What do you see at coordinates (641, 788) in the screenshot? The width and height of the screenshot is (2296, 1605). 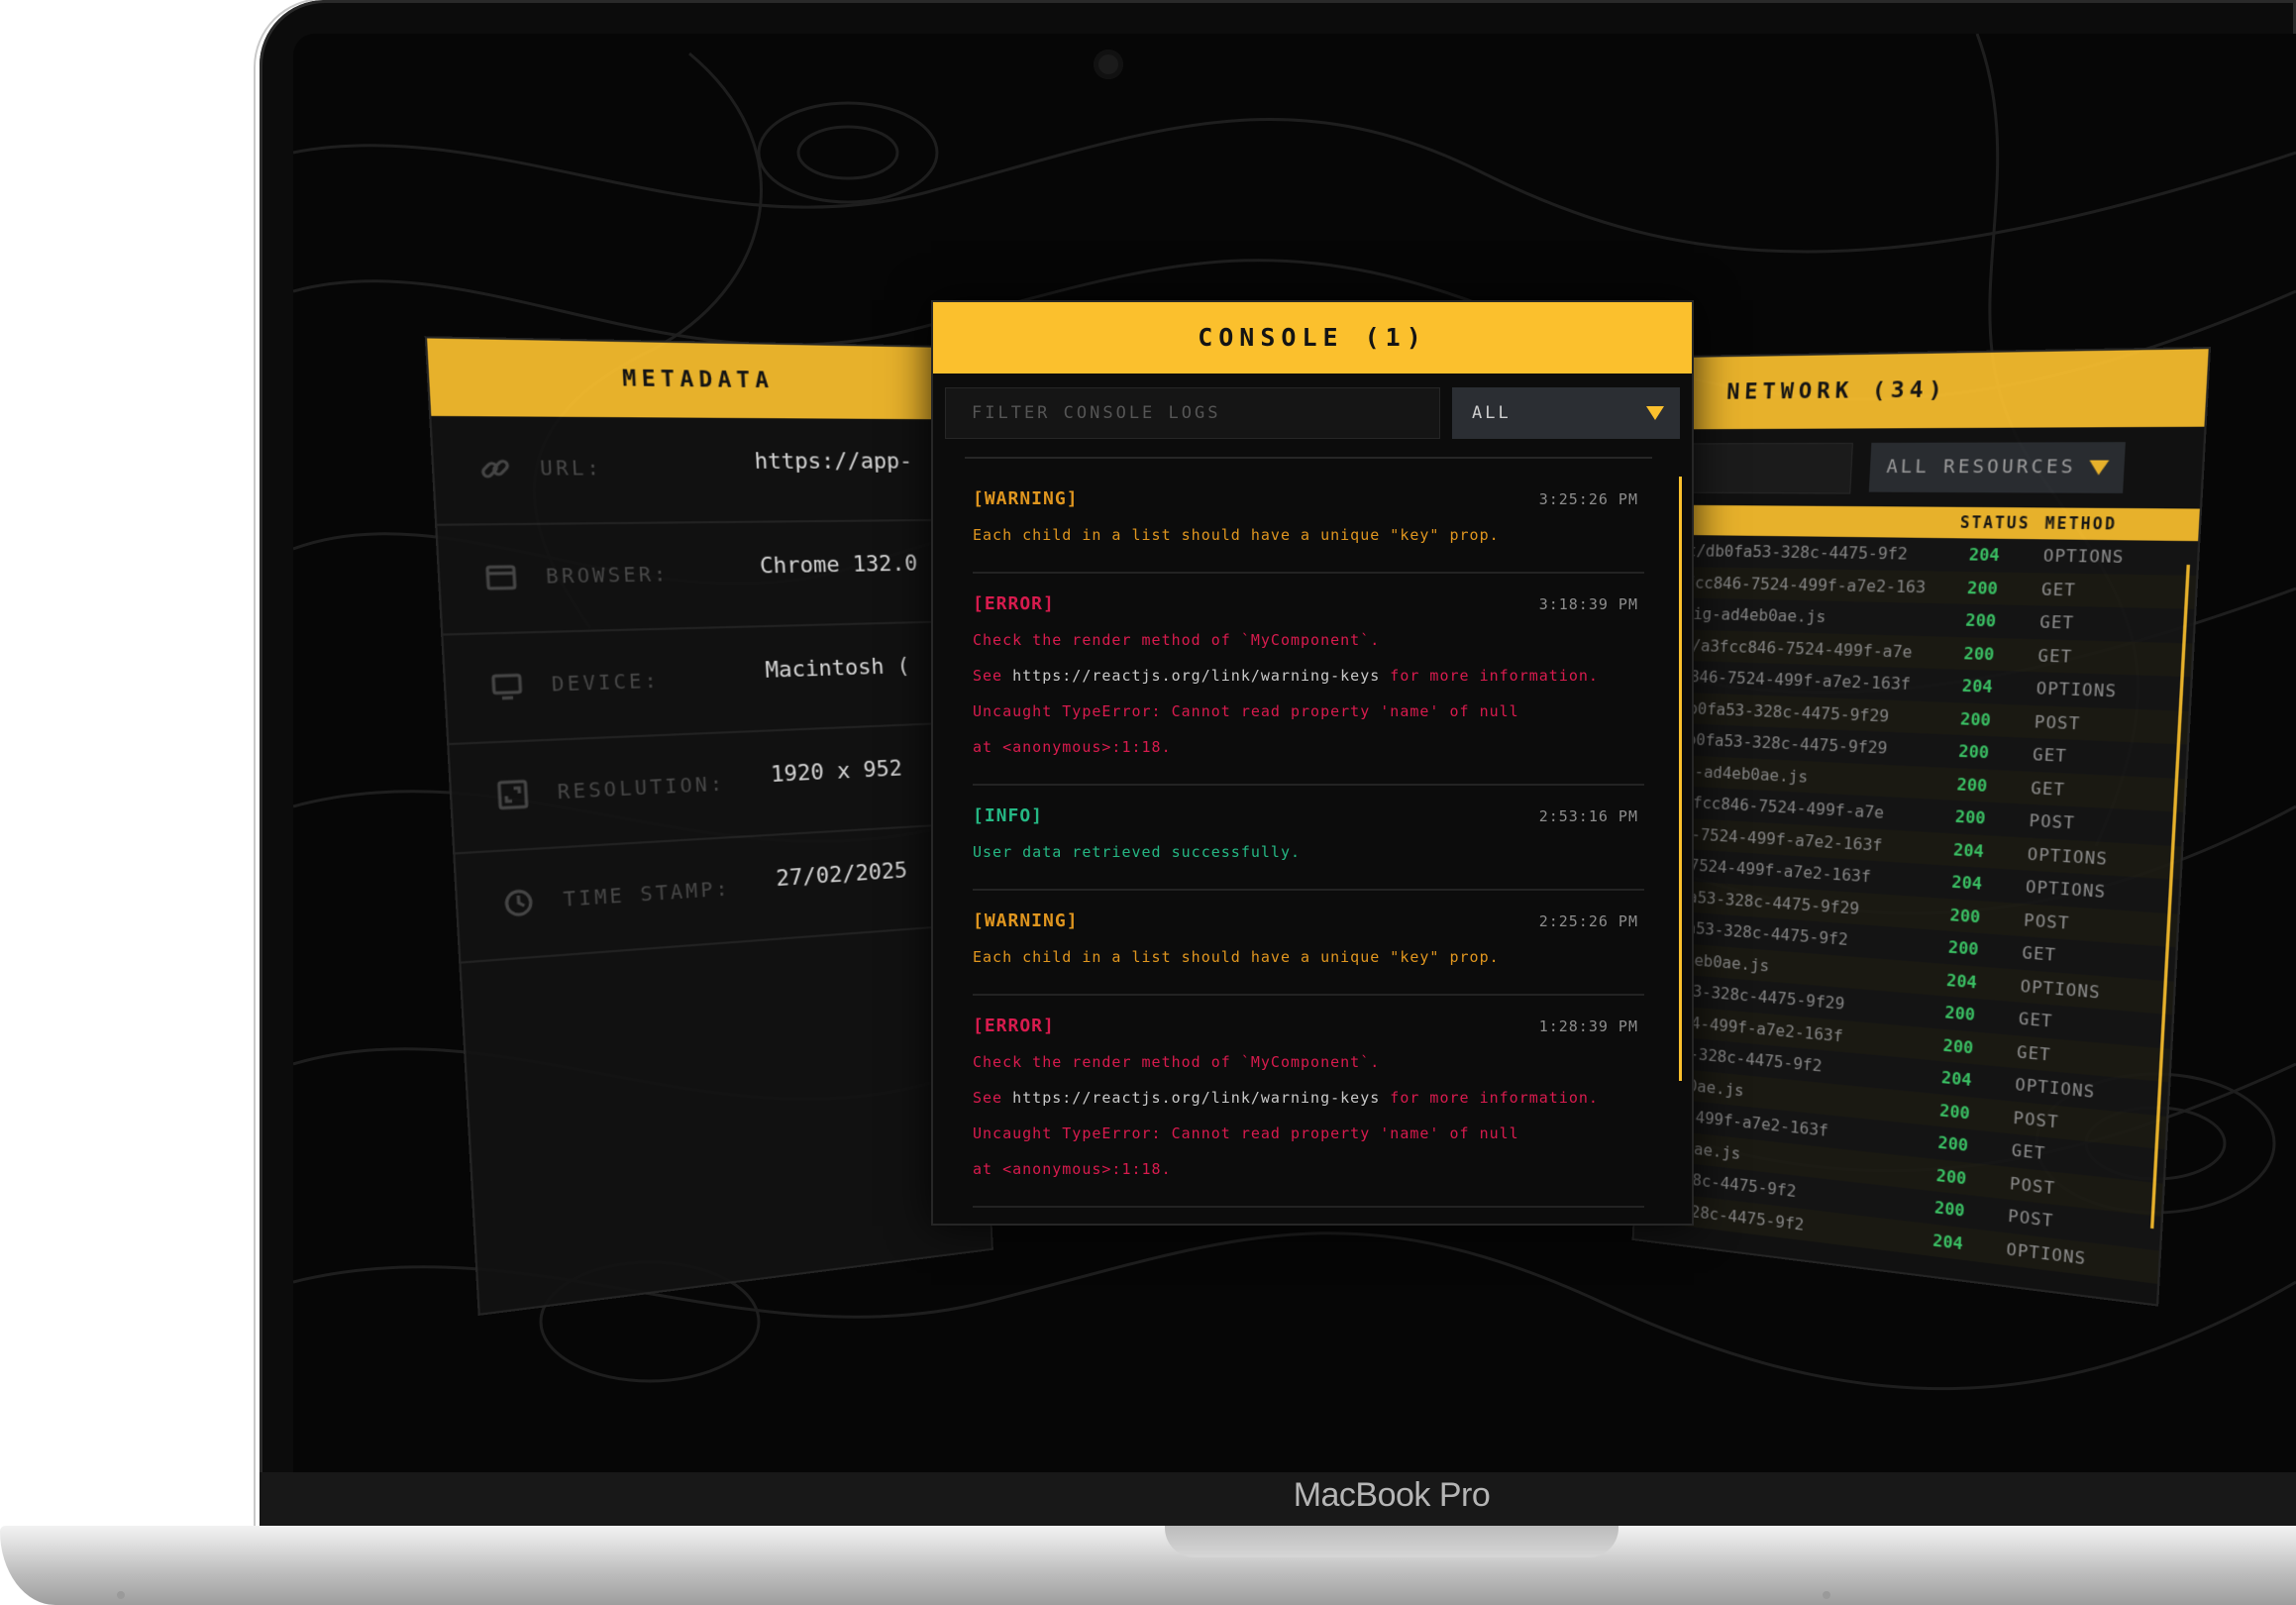 I see `metadata-label: RESOLUTION:` at bounding box center [641, 788].